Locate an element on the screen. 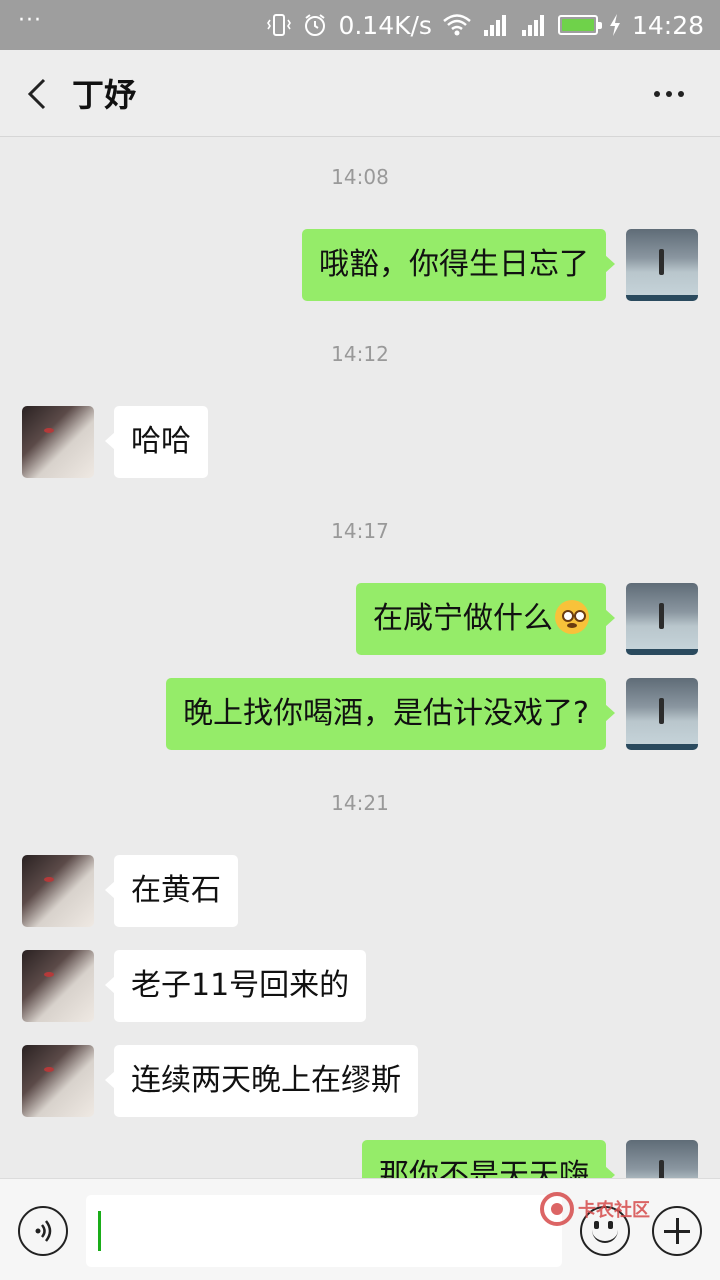 This screenshot has height=1280, width=720. timestamp: 14:21 is located at coordinates (360, 803).